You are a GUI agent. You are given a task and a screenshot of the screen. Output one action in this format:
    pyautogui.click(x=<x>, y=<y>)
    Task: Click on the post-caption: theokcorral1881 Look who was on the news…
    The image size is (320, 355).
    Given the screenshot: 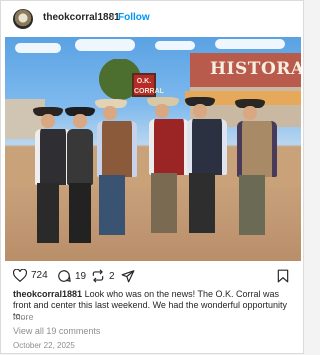 What is the action you would take?
    pyautogui.click(x=154, y=305)
    